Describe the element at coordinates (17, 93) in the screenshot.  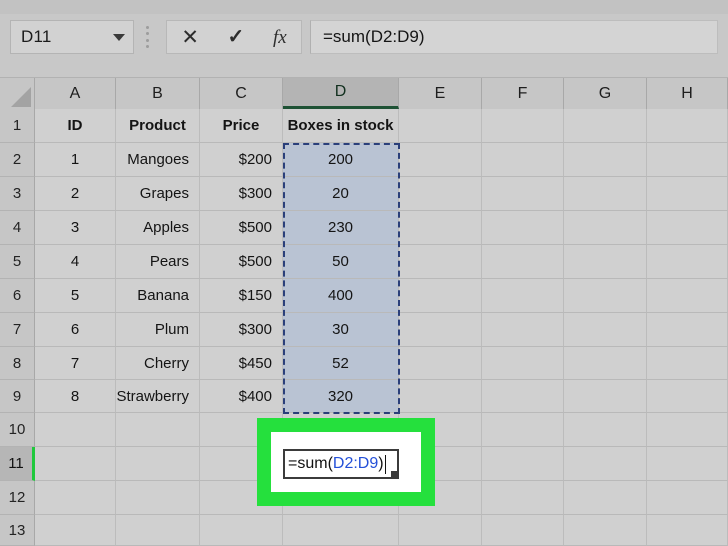
I see `select-all-corner` at that location.